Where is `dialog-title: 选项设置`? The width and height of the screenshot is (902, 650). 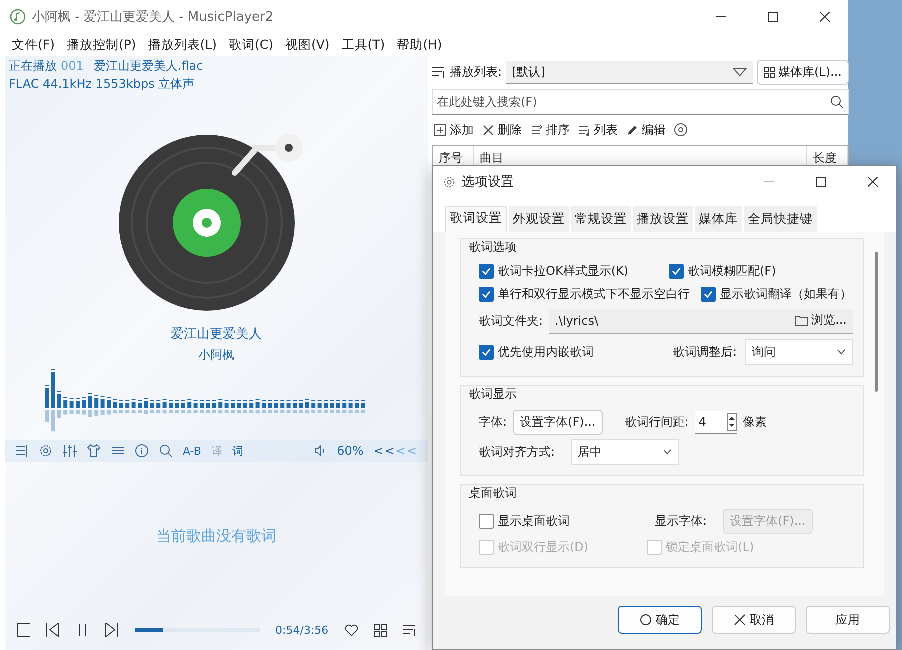 dialog-title: 选项设置 is located at coordinates (488, 182).